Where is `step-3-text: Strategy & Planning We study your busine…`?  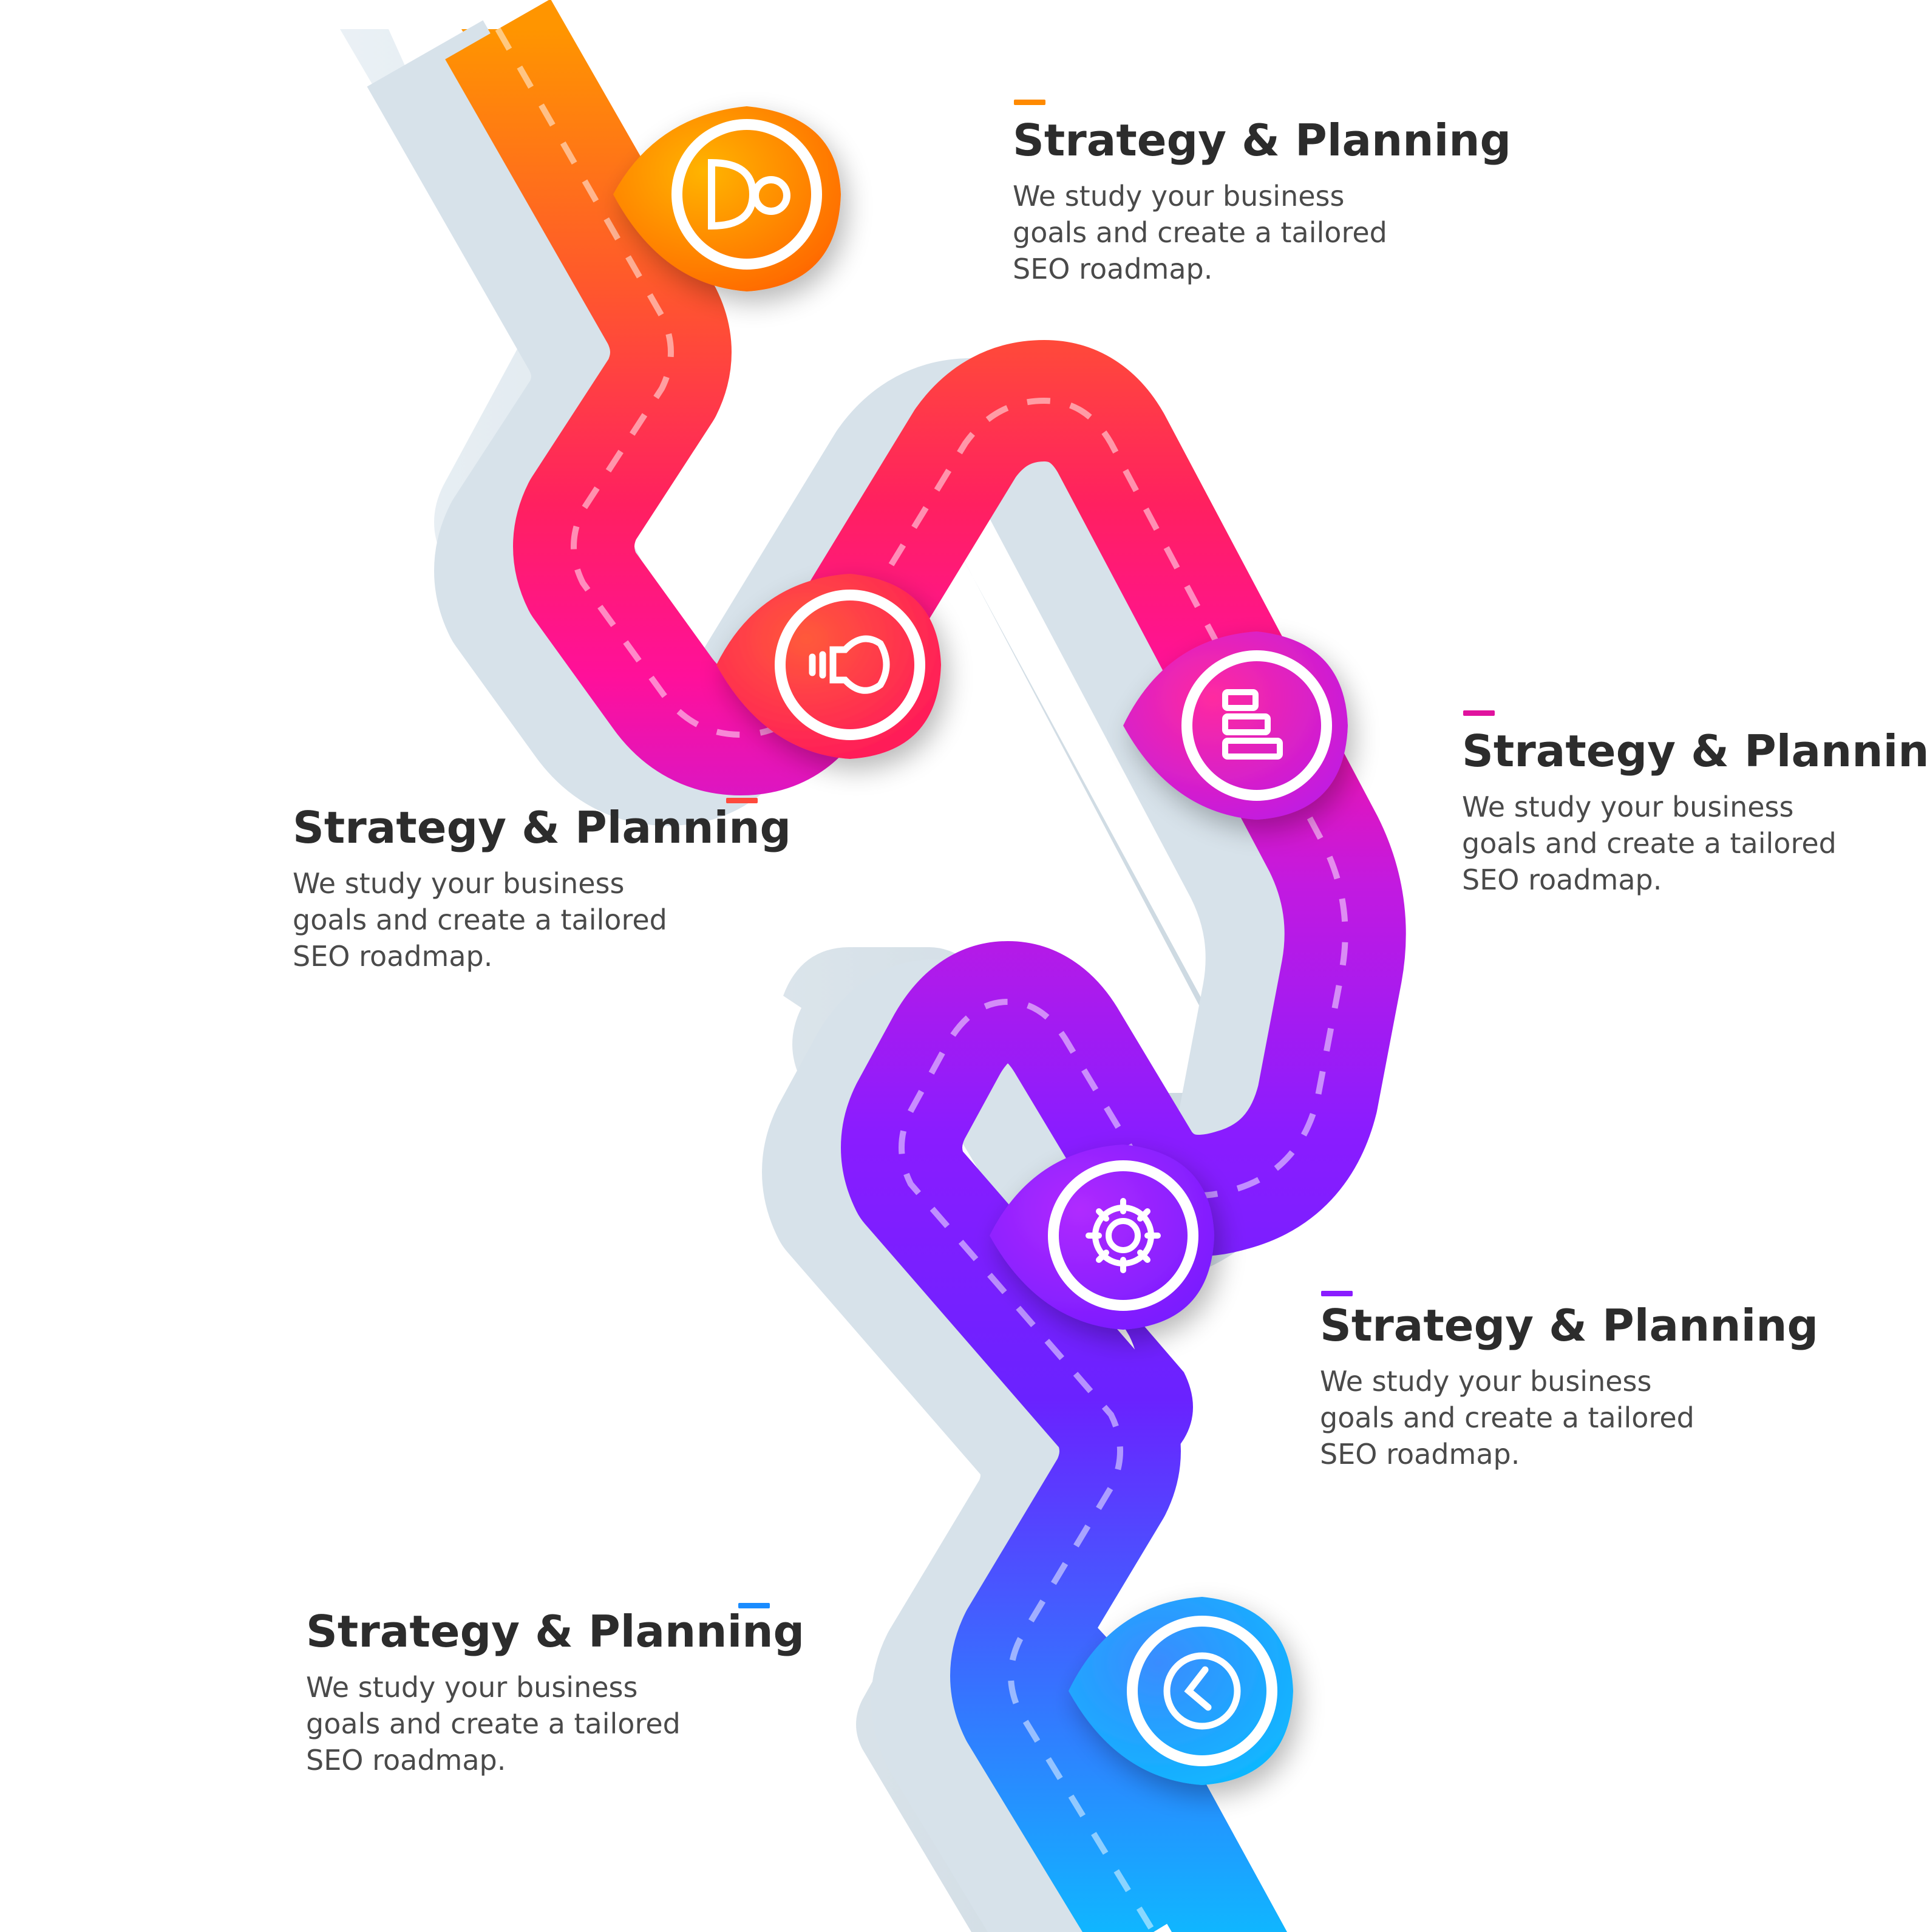
step-3-text: Strategy & Planning We study your busine… is located at coordinates (1694, 812).